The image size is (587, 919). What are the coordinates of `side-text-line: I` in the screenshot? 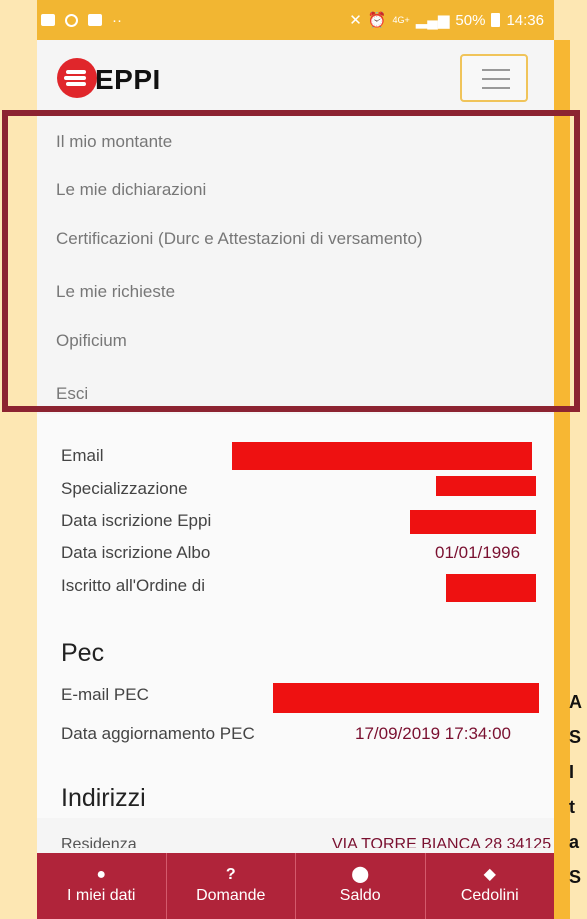 It's located at (572, 772).